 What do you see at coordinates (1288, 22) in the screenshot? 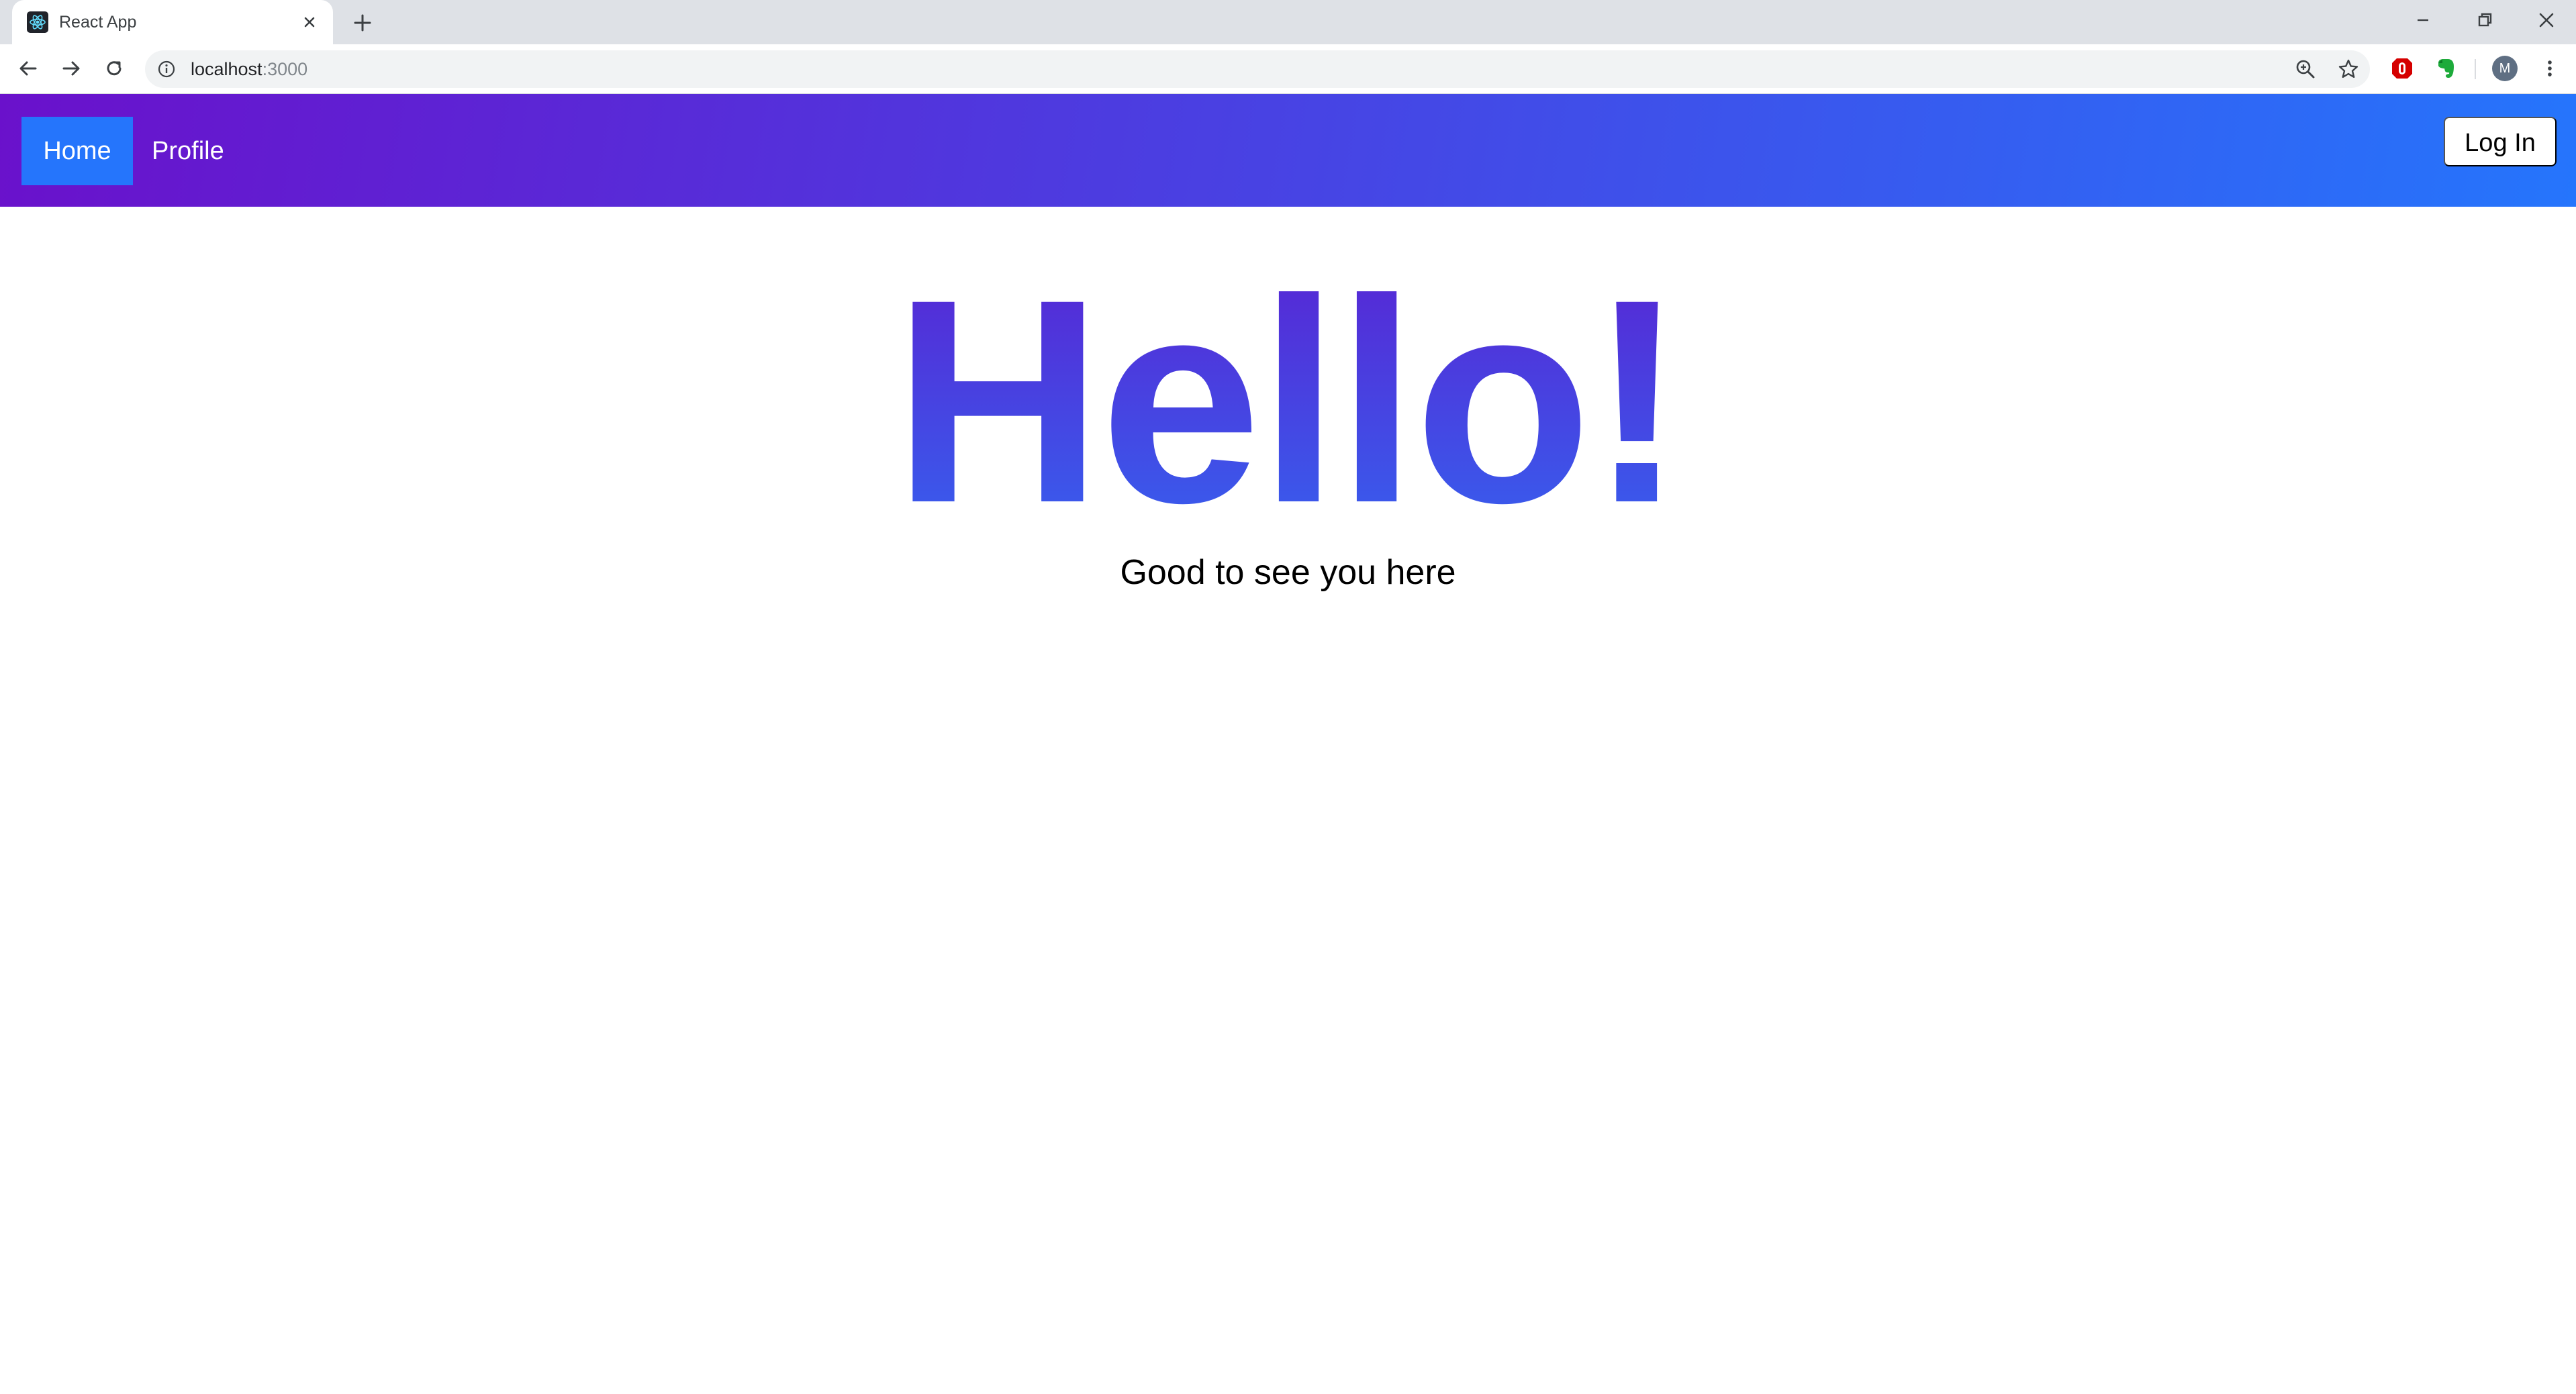
I see `browser-tab-strip: React App` at bounding box center [1288, 22].